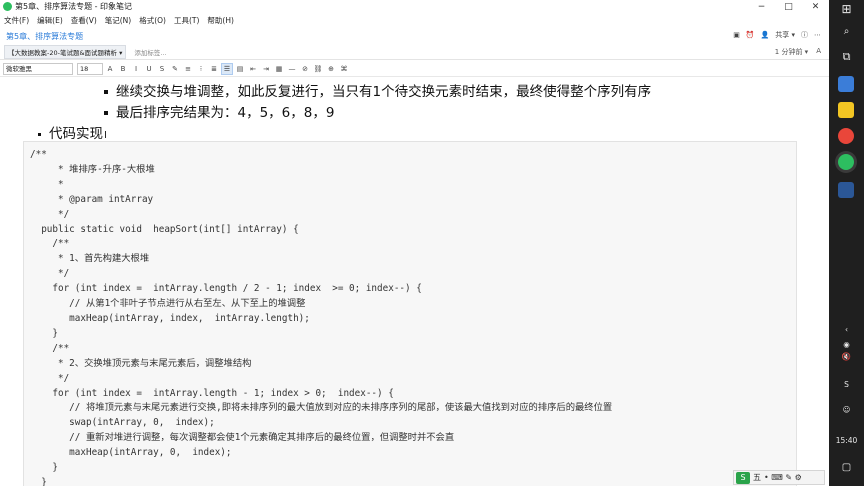  I want to click on numbered-list-icon: ⁝, so click(201, 69).